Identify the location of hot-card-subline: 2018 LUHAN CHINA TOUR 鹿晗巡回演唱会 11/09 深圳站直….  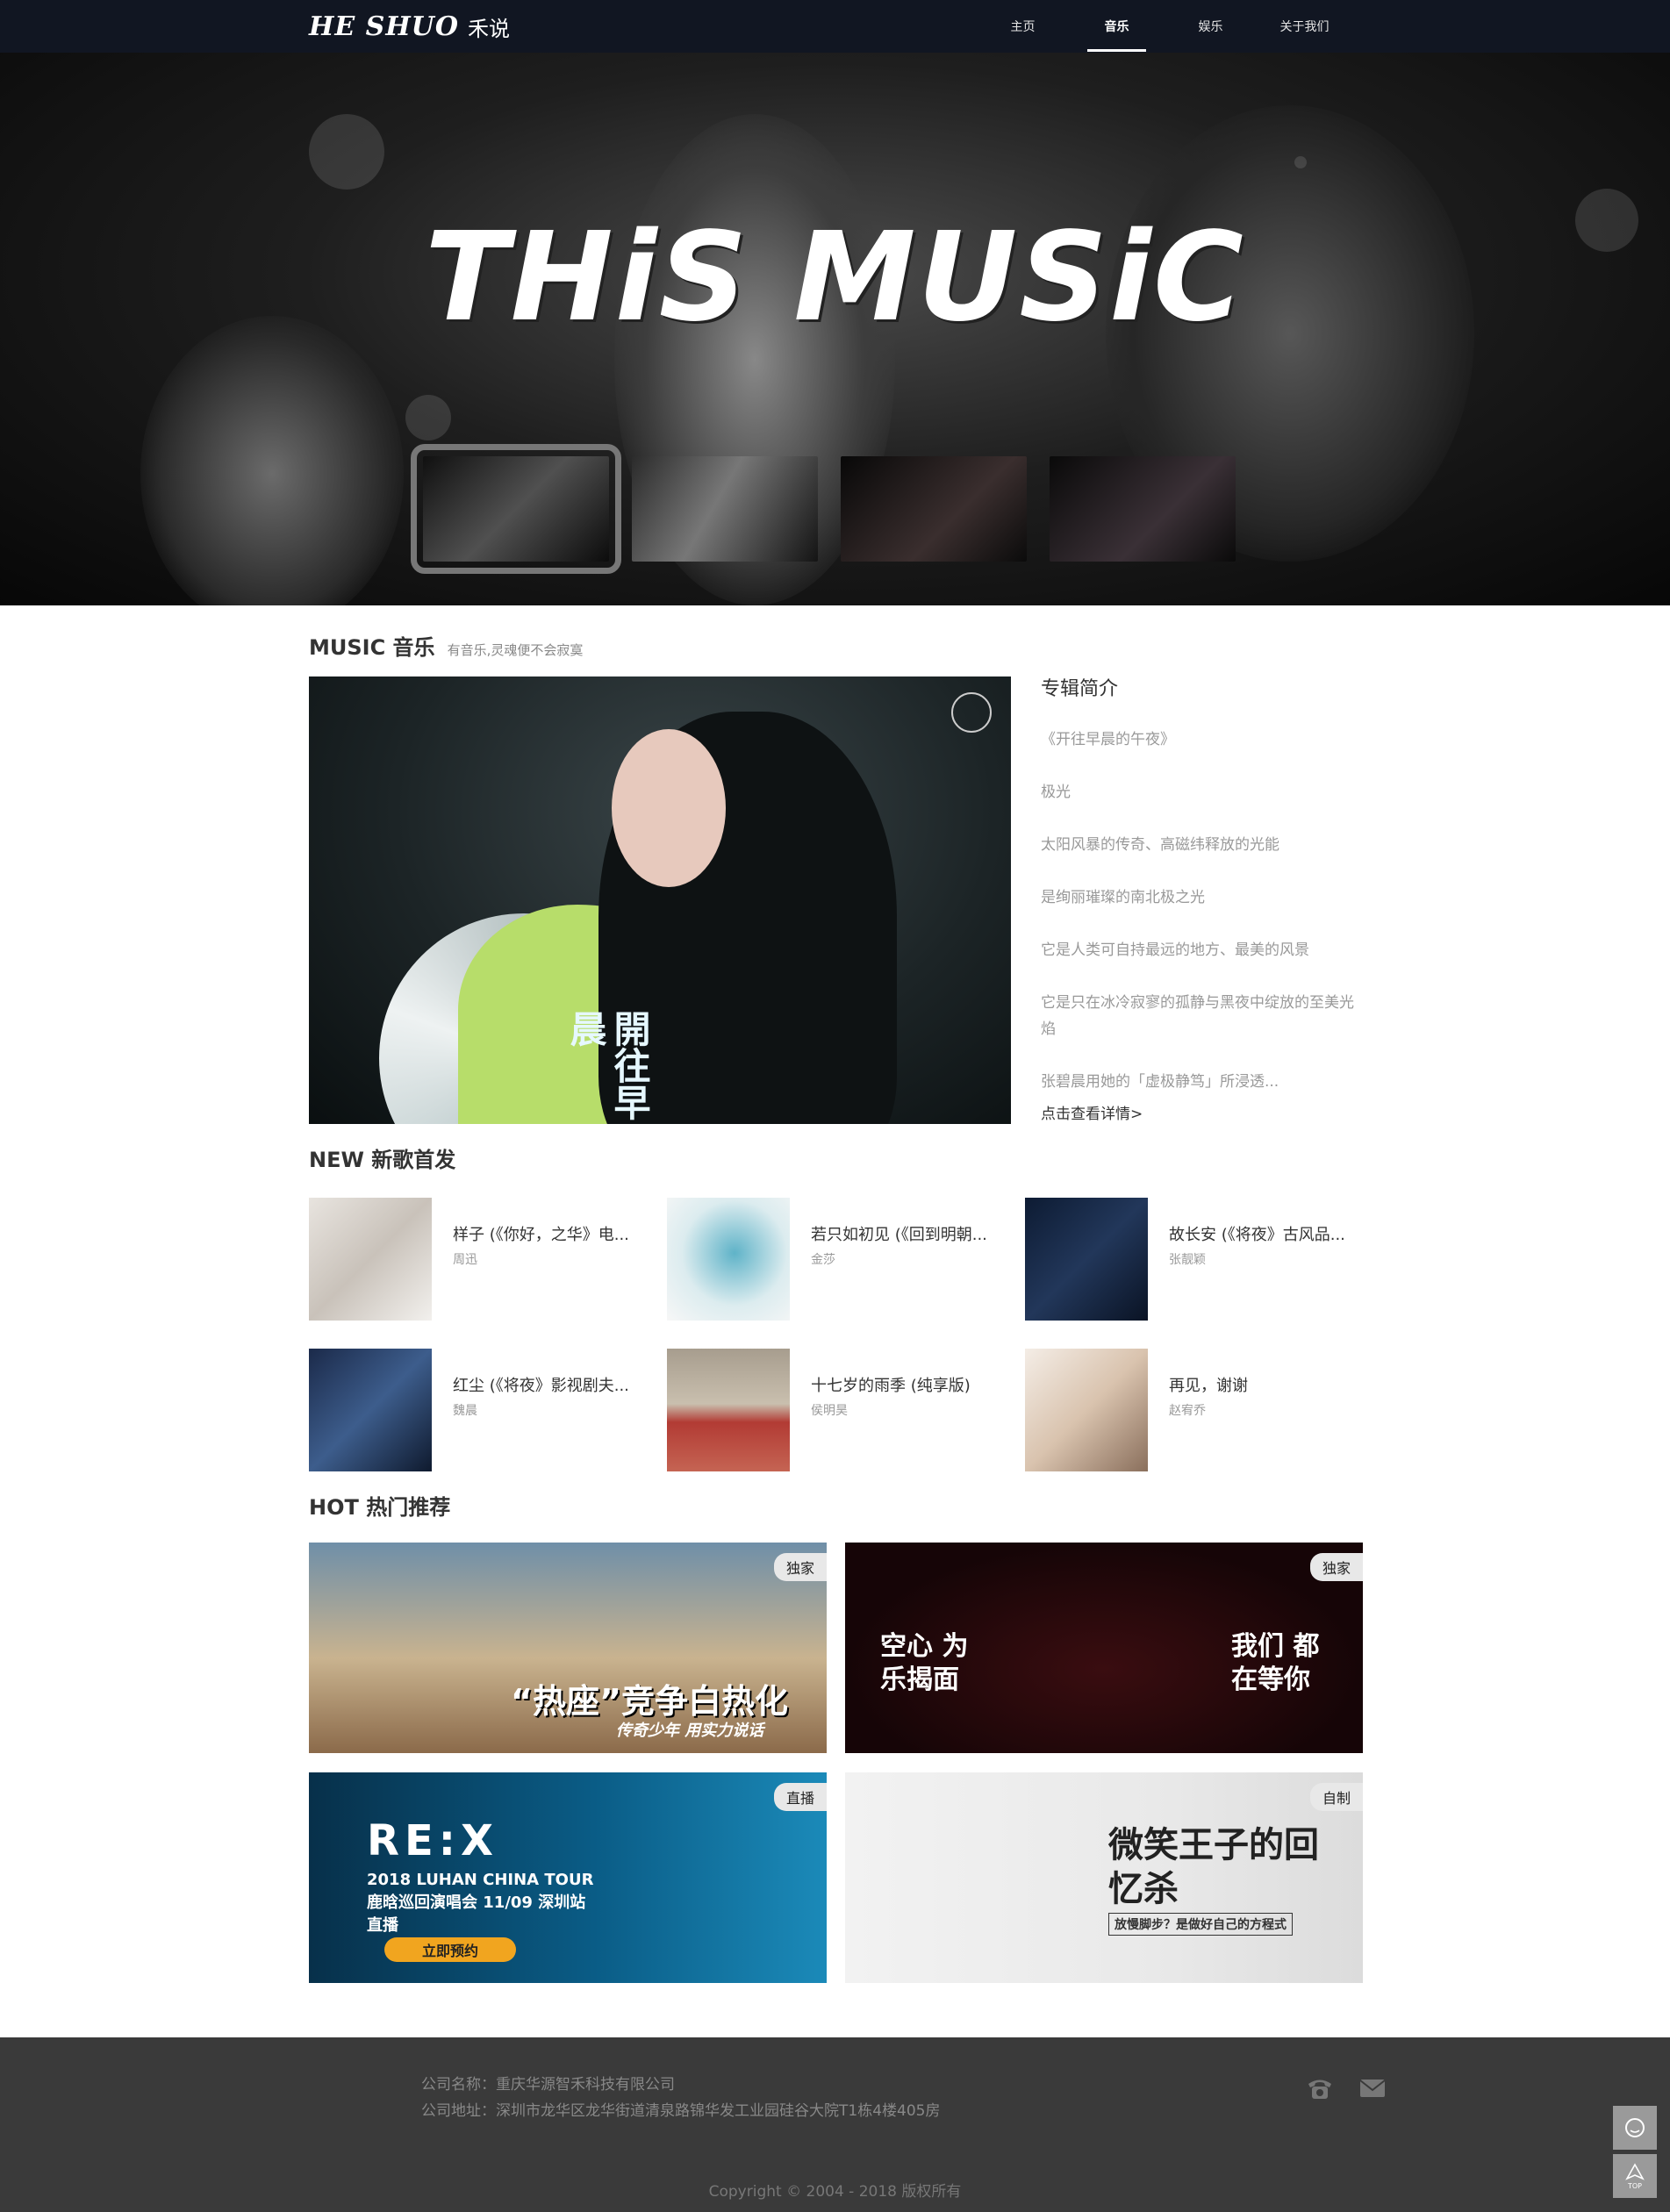
(480, 1903).